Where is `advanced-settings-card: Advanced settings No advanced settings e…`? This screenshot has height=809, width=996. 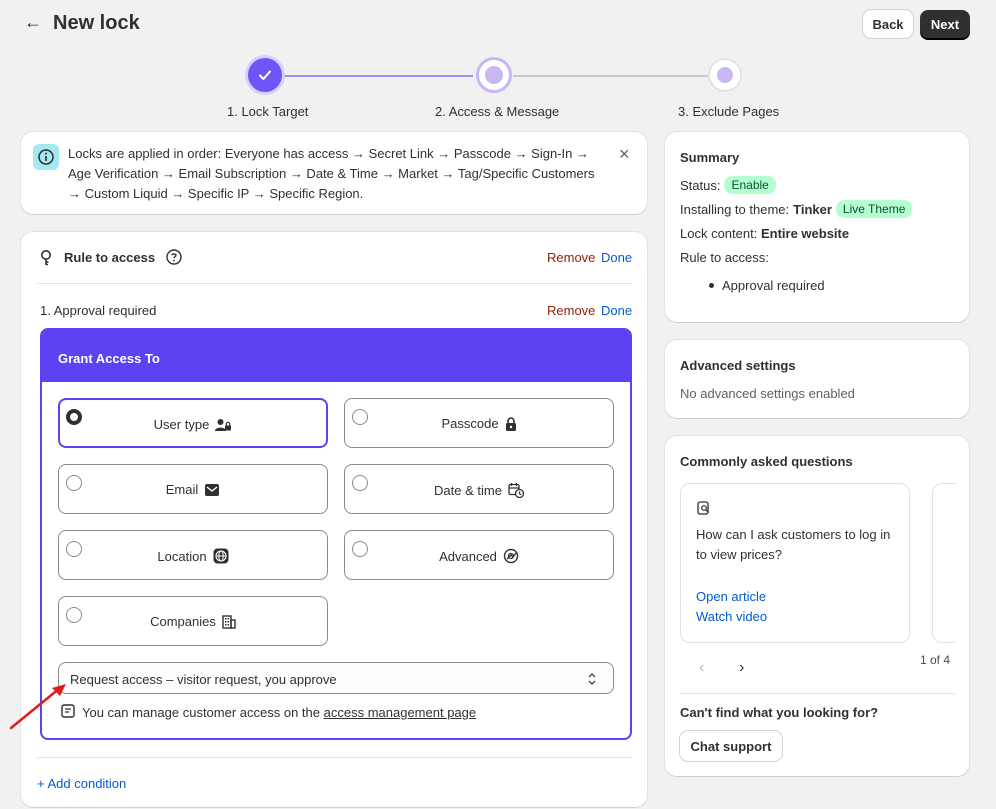 advanced-settings-card: Advanced settings No advanced settings e… is located at coordinates (817, 379).